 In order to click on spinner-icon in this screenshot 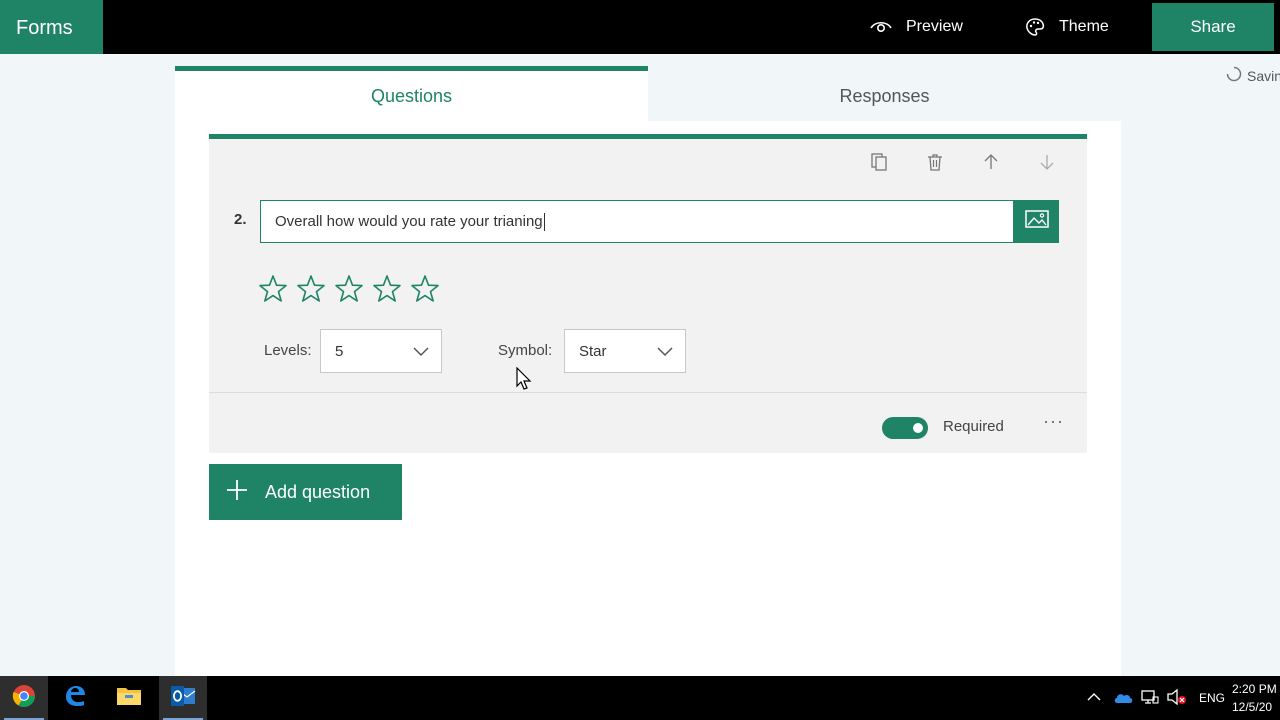, I will do `click(1234, 75)`.